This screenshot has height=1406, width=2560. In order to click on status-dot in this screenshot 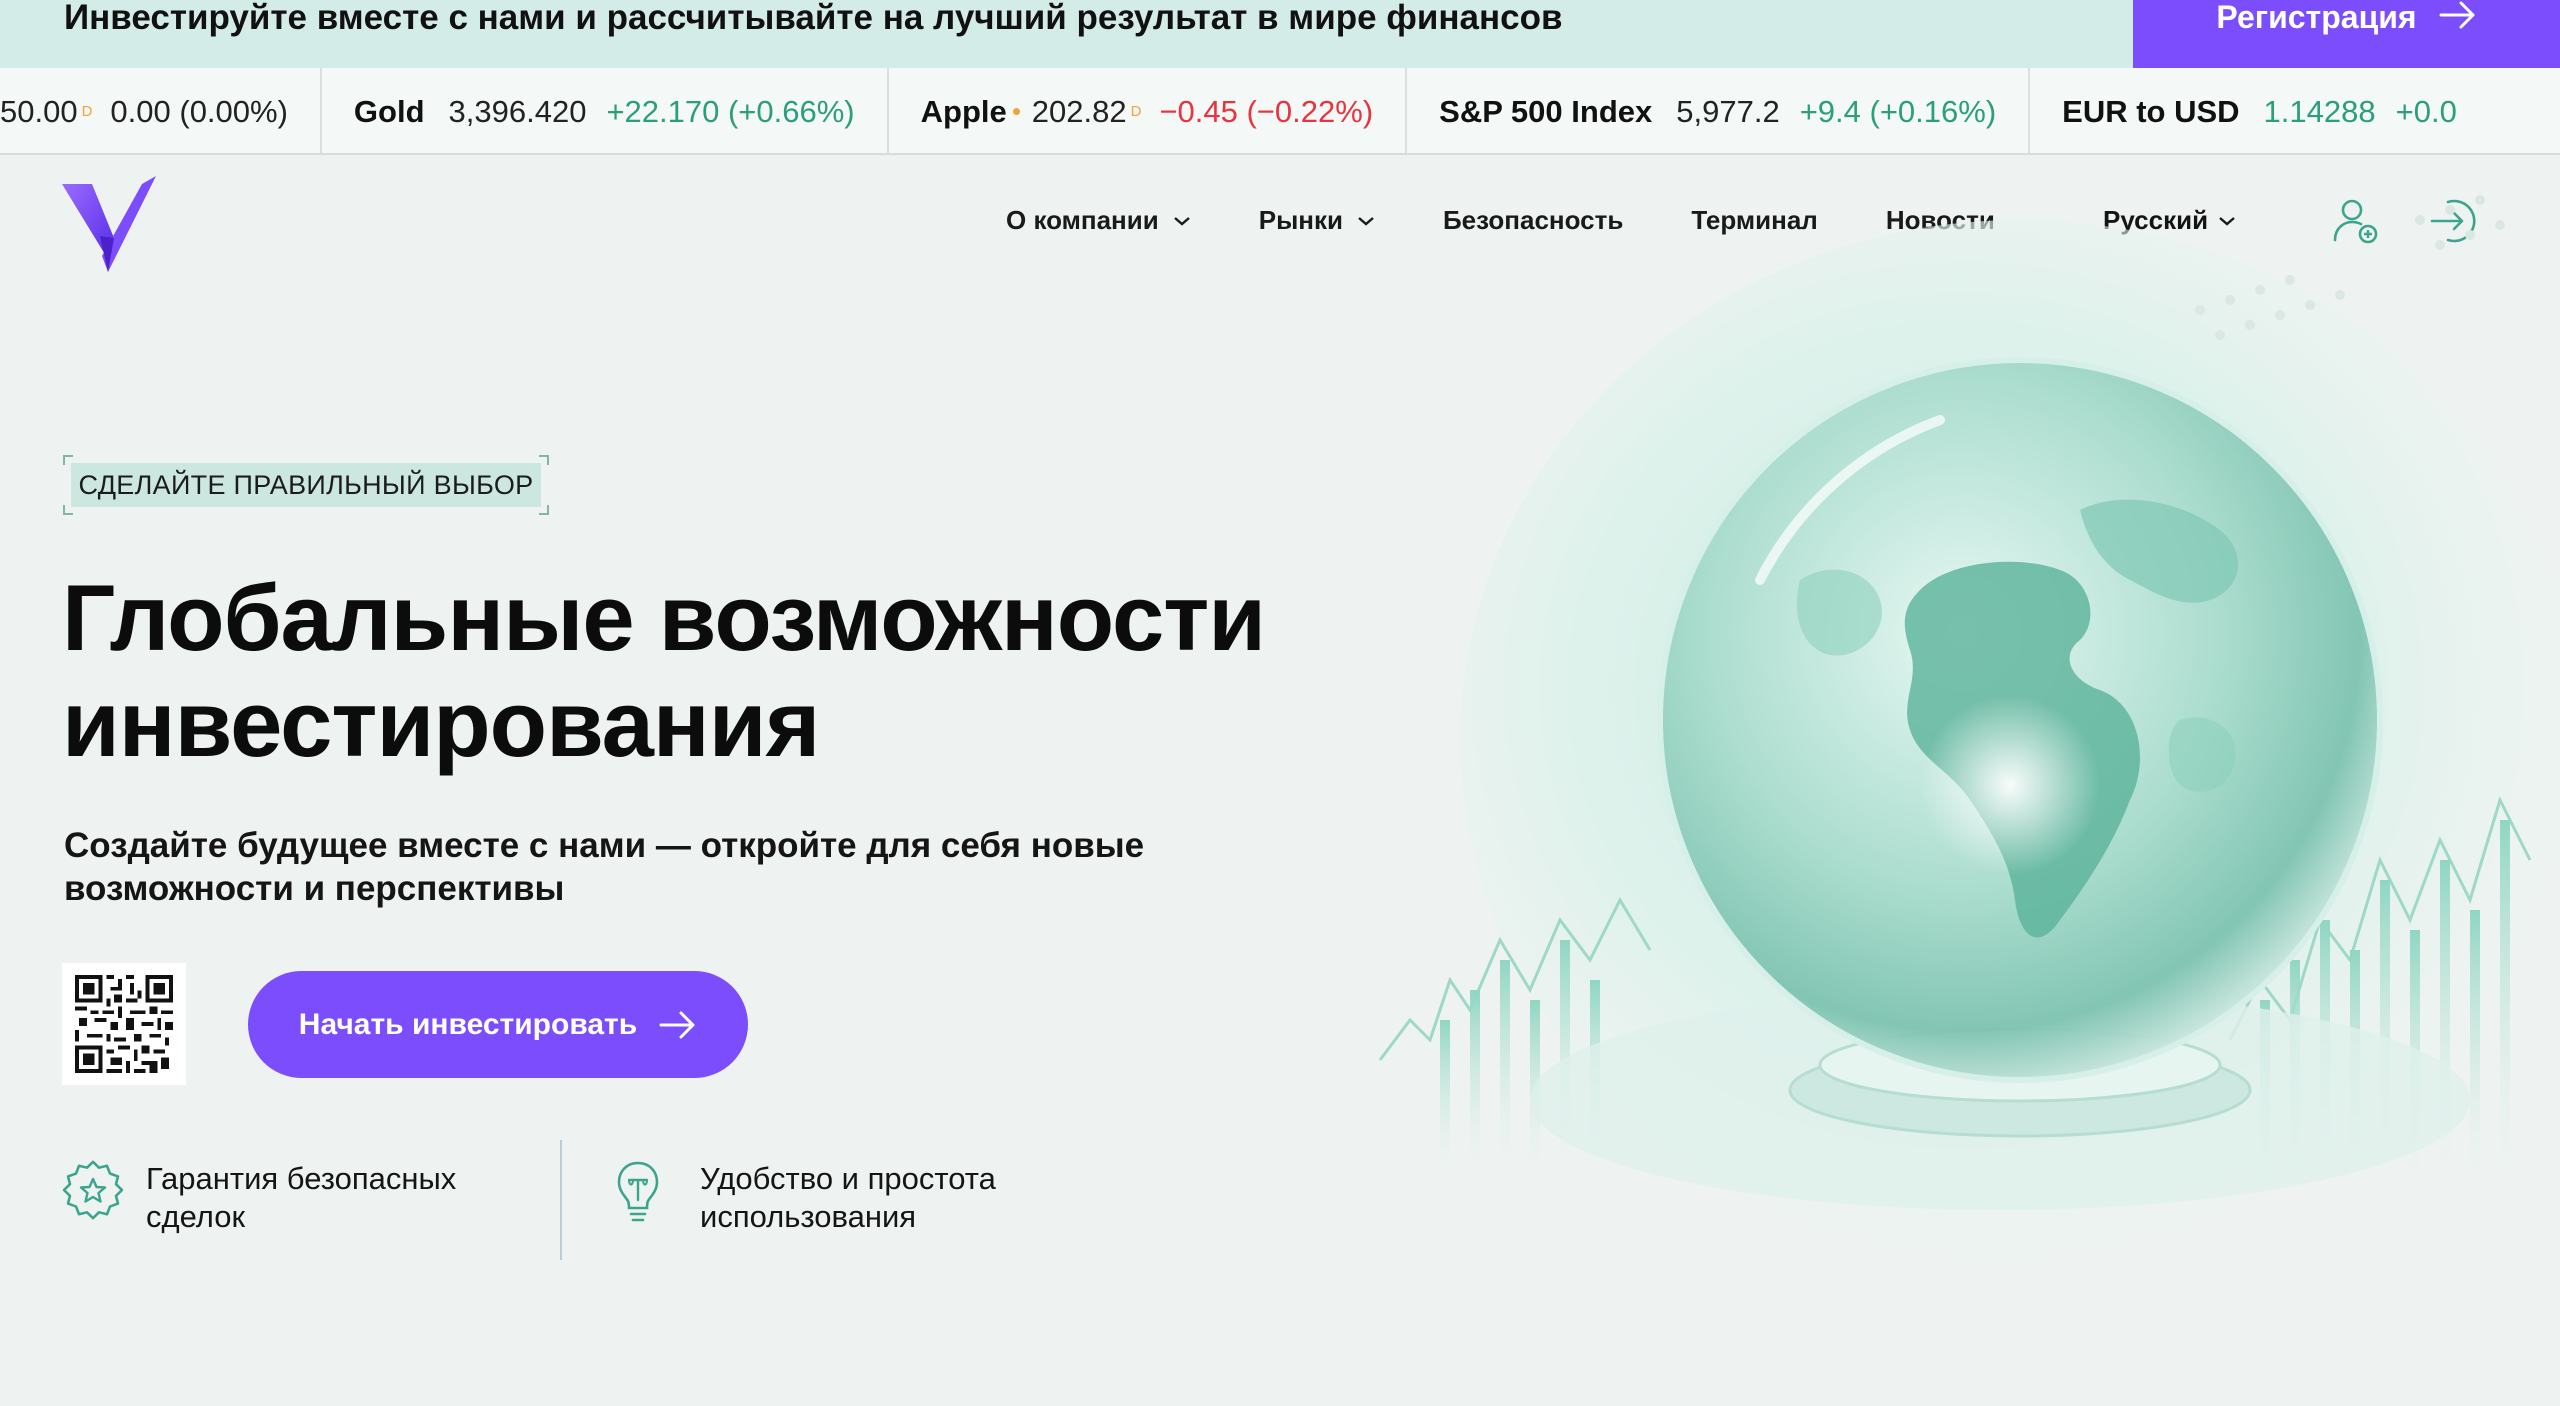, I will do `click(1016, 111)`.